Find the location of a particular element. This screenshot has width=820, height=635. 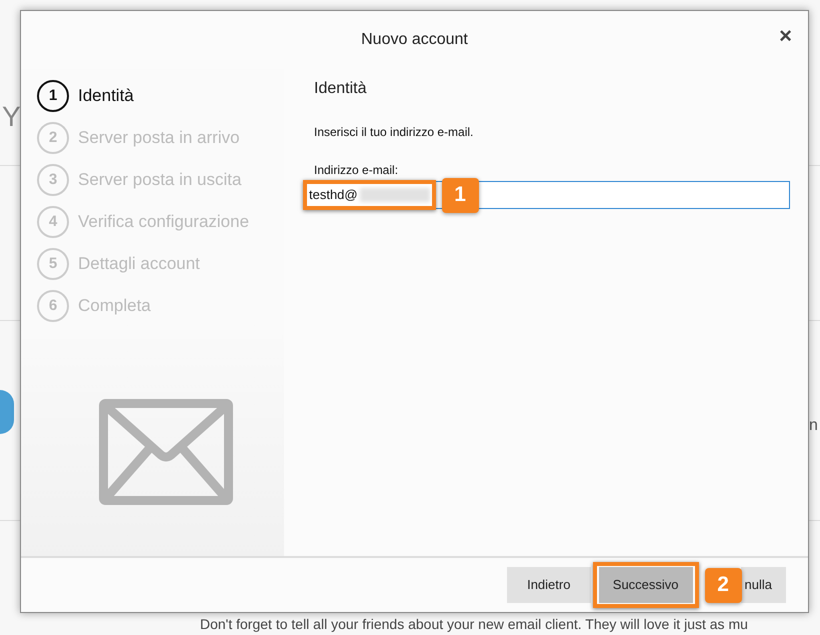

email-value: testhd@ is located at coordinates (333, 195).